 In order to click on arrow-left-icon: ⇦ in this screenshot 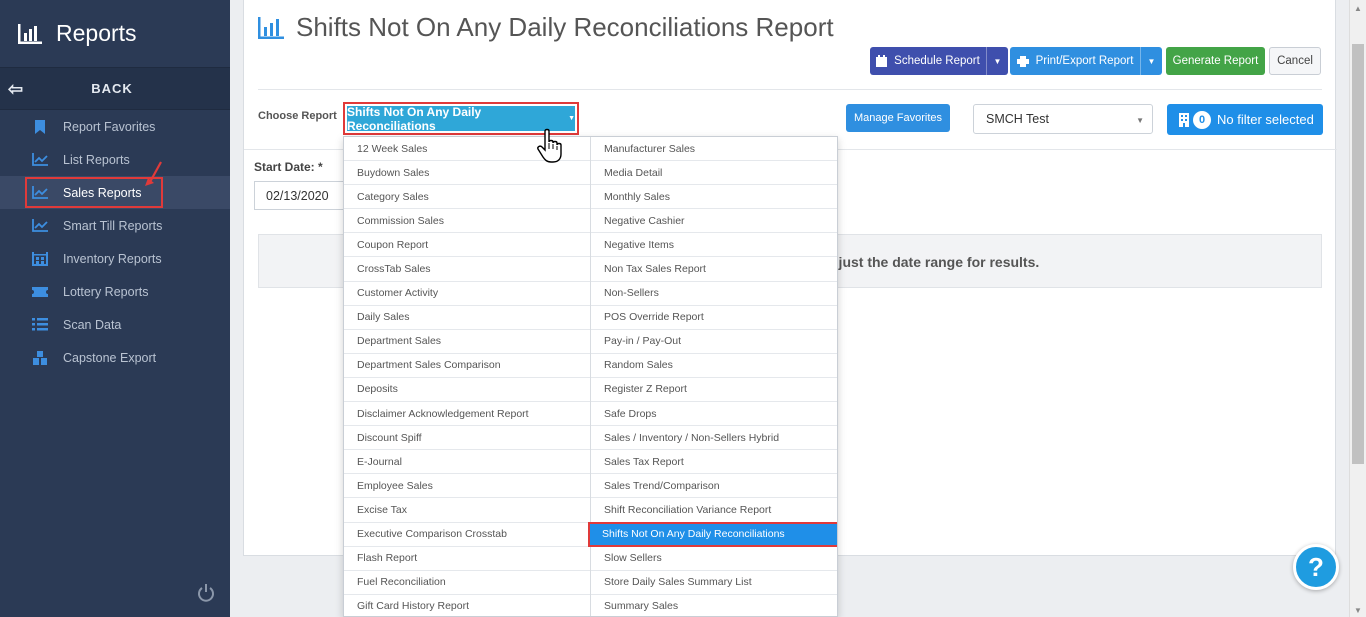, I will do `click(16, 89)`.